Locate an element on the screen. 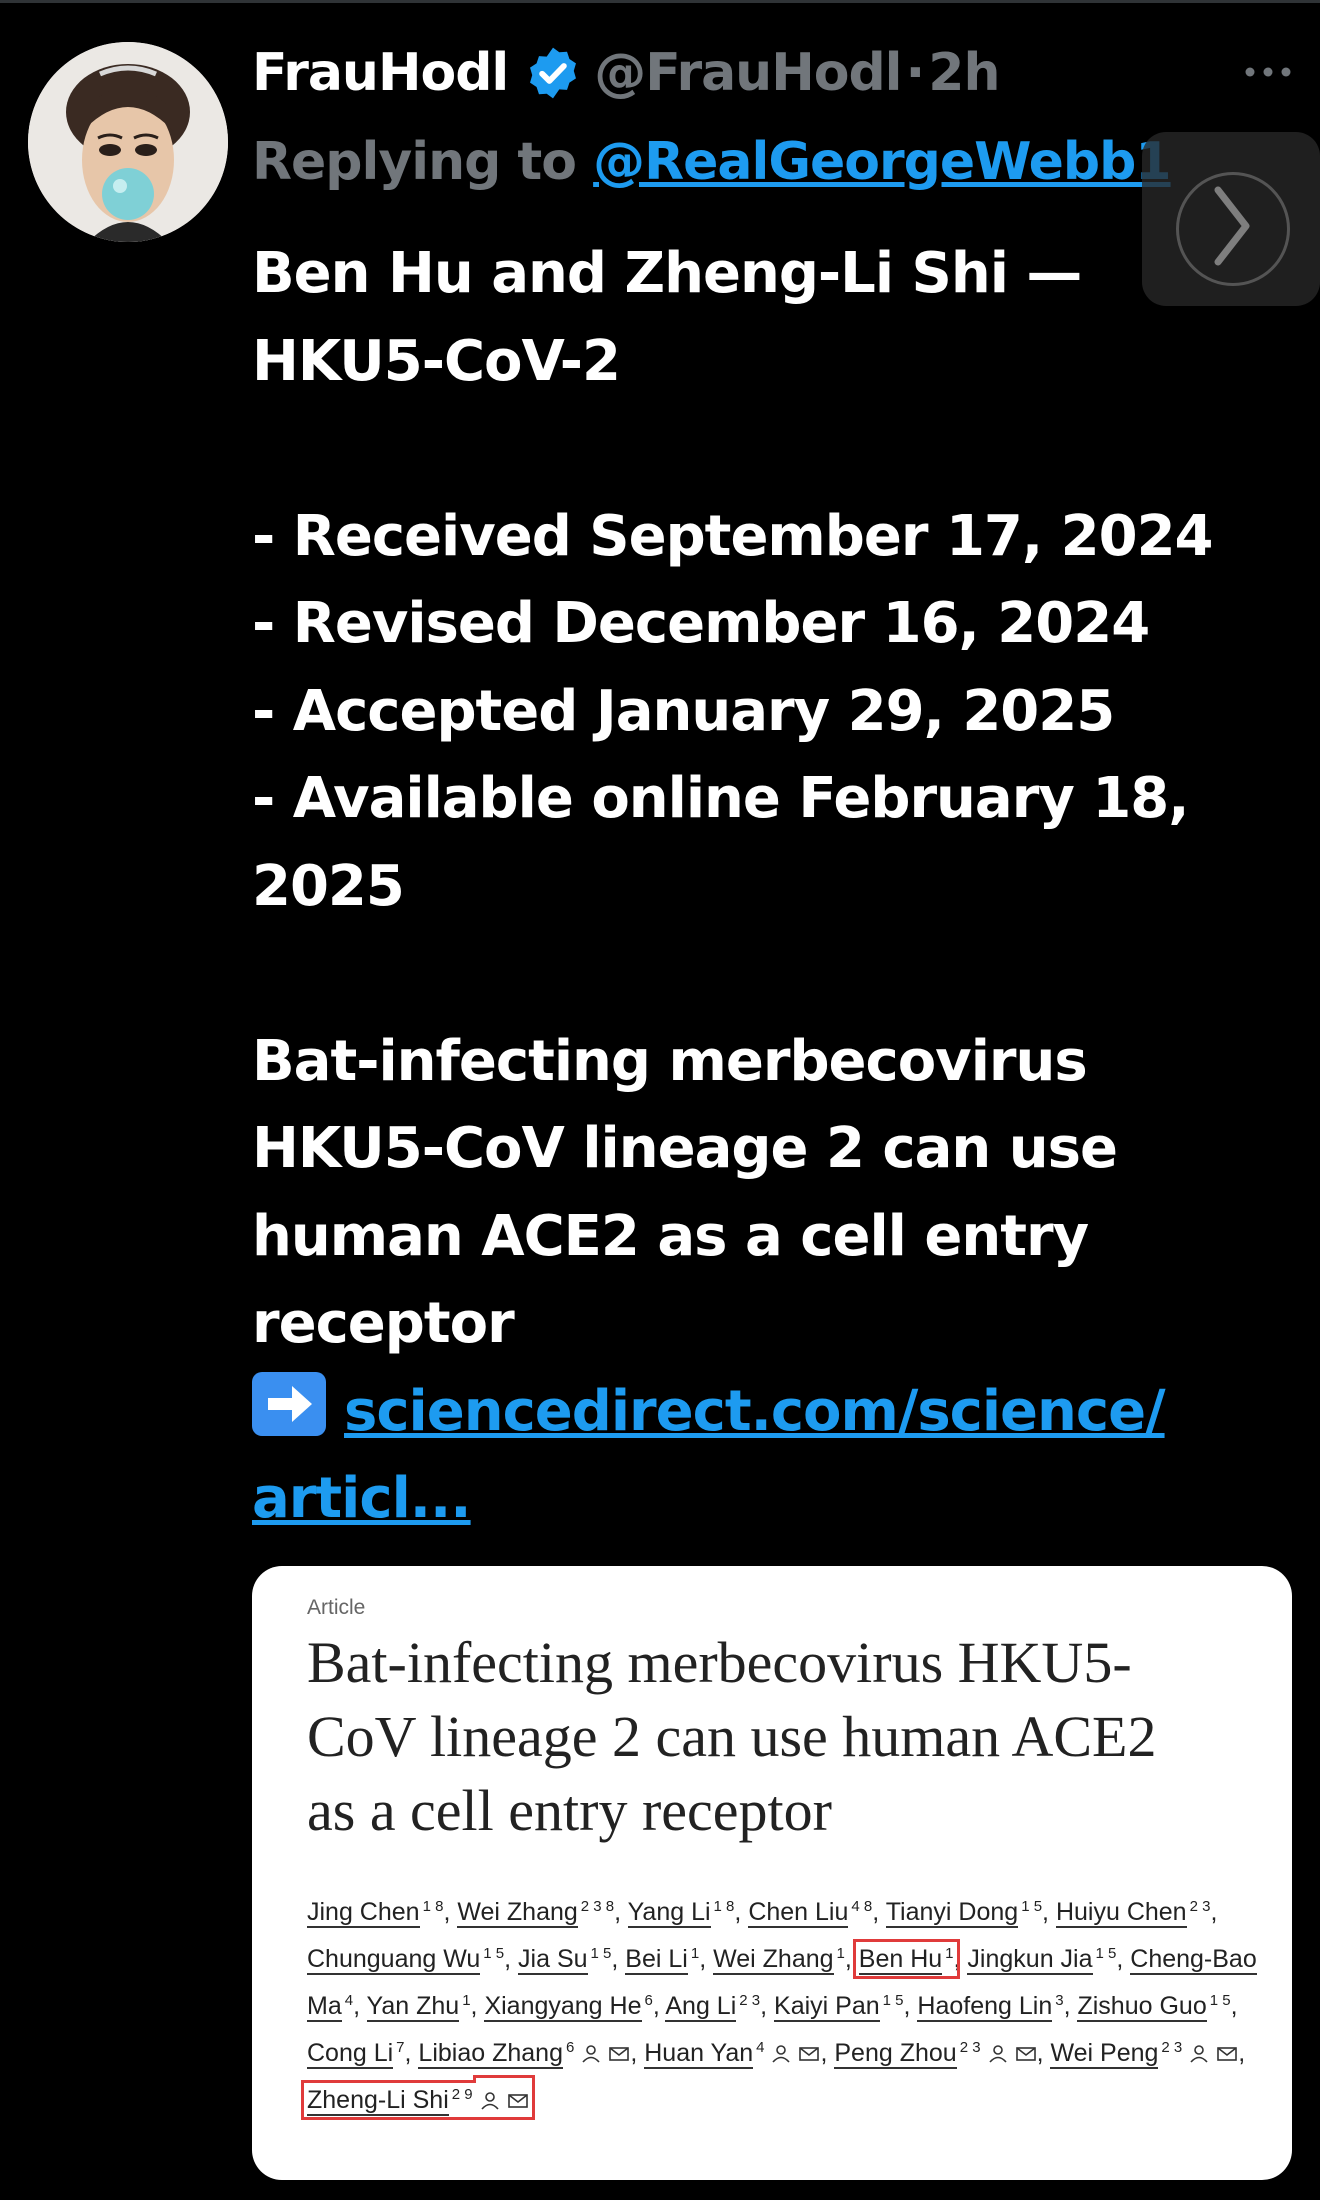  top-divider is located at coordinates (660, 1).